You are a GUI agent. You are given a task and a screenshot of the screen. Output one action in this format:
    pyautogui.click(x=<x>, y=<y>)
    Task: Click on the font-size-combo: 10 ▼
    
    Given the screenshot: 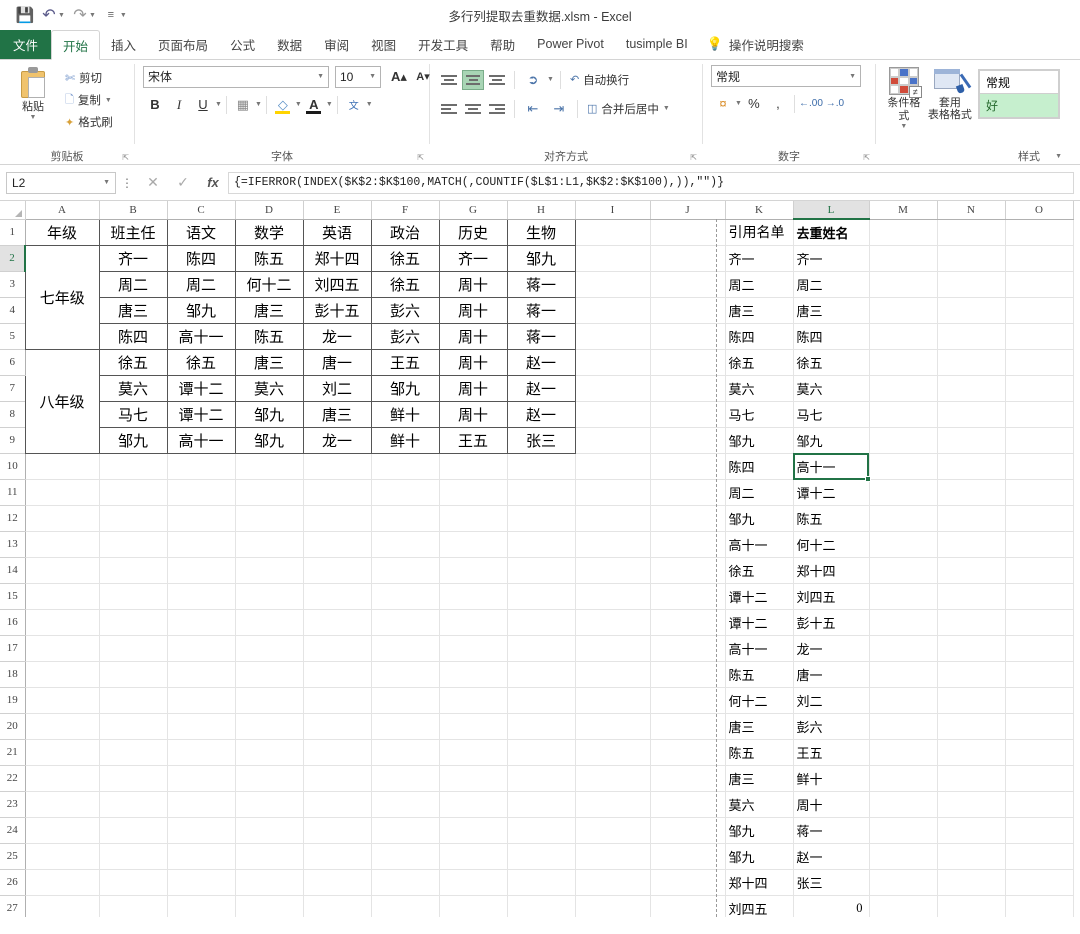 What is the action you would take?
    pyautogui.click(x=358, y=76)
    